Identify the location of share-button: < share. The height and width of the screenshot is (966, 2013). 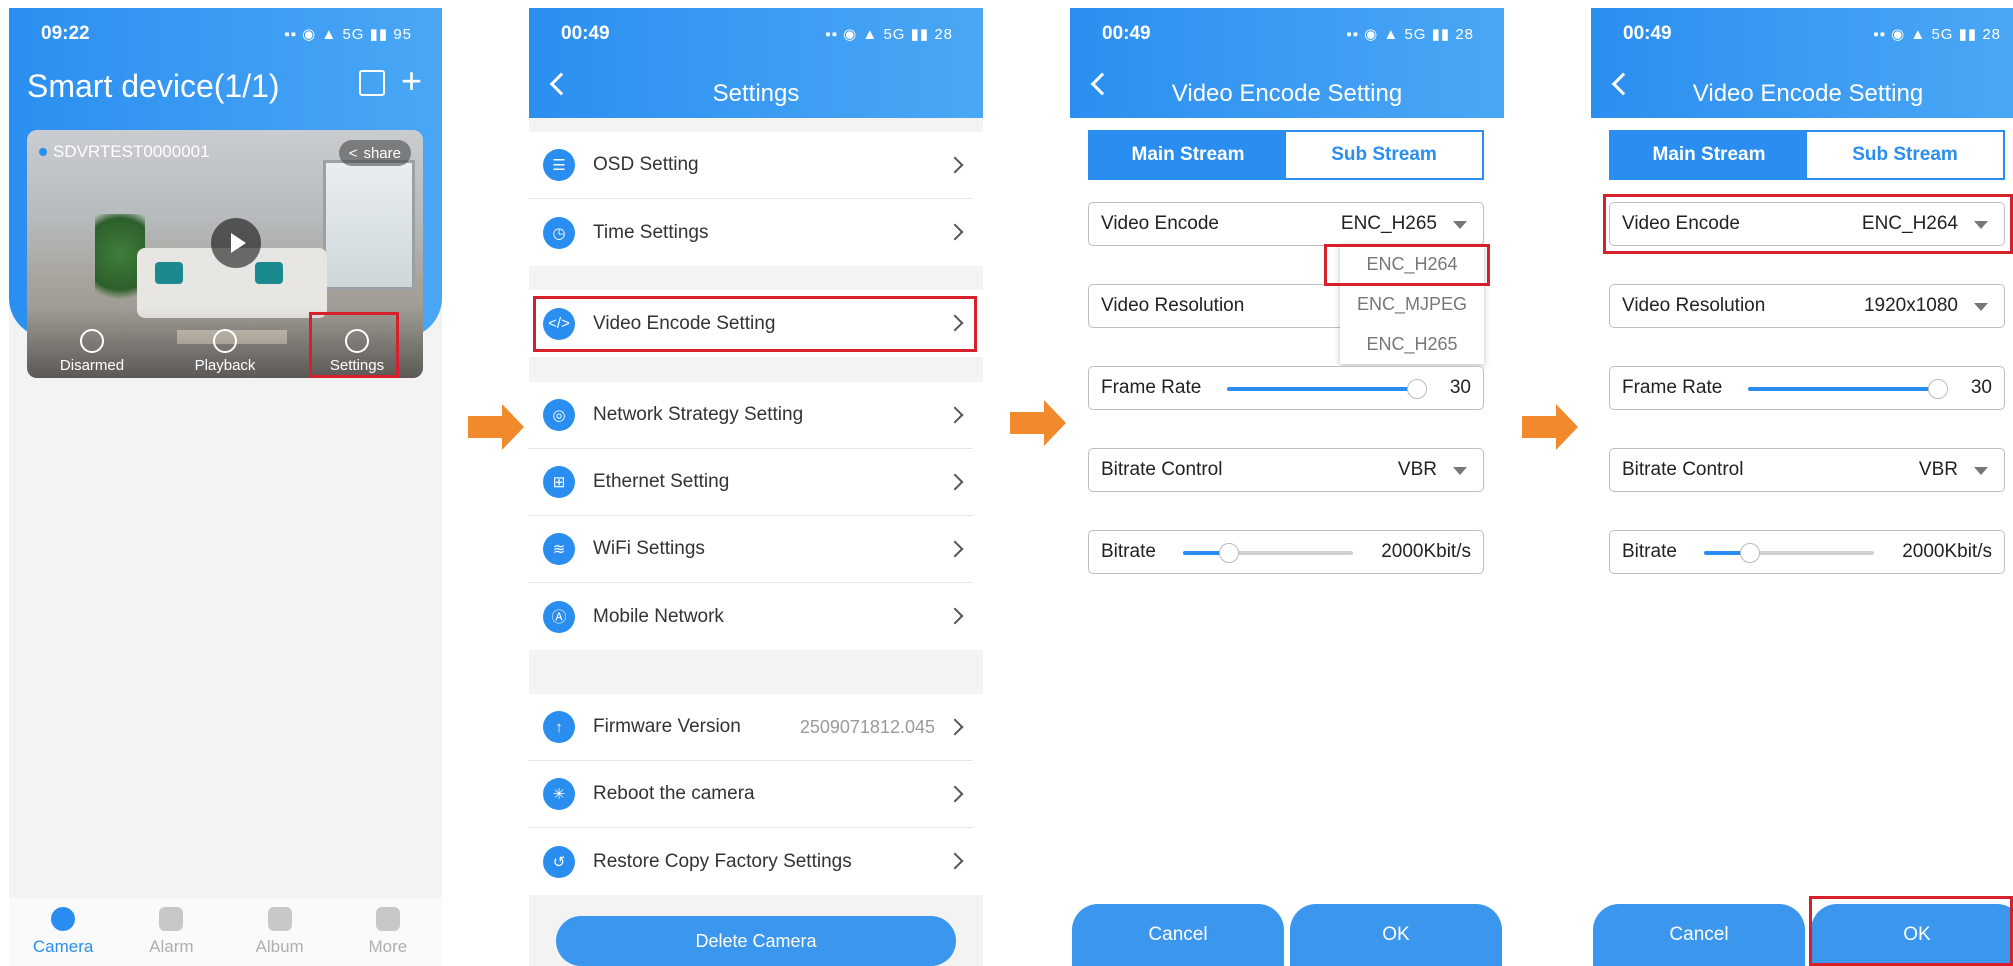
(374, 153).